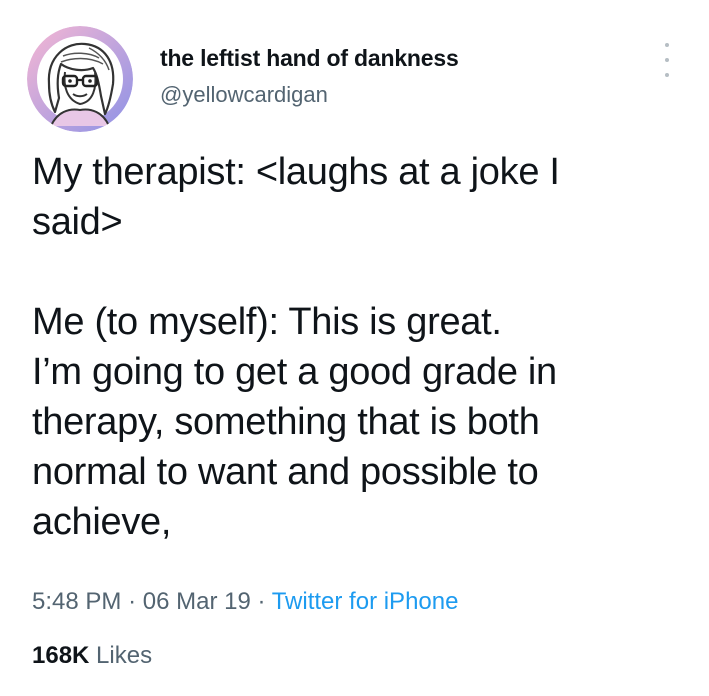  I want to click on likes-stat: 168K Likes, so click(92, 656).